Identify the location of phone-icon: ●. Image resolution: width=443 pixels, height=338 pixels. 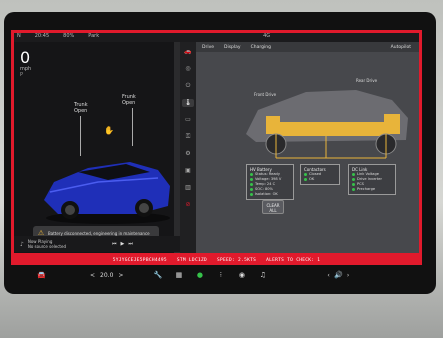
(199, 275).